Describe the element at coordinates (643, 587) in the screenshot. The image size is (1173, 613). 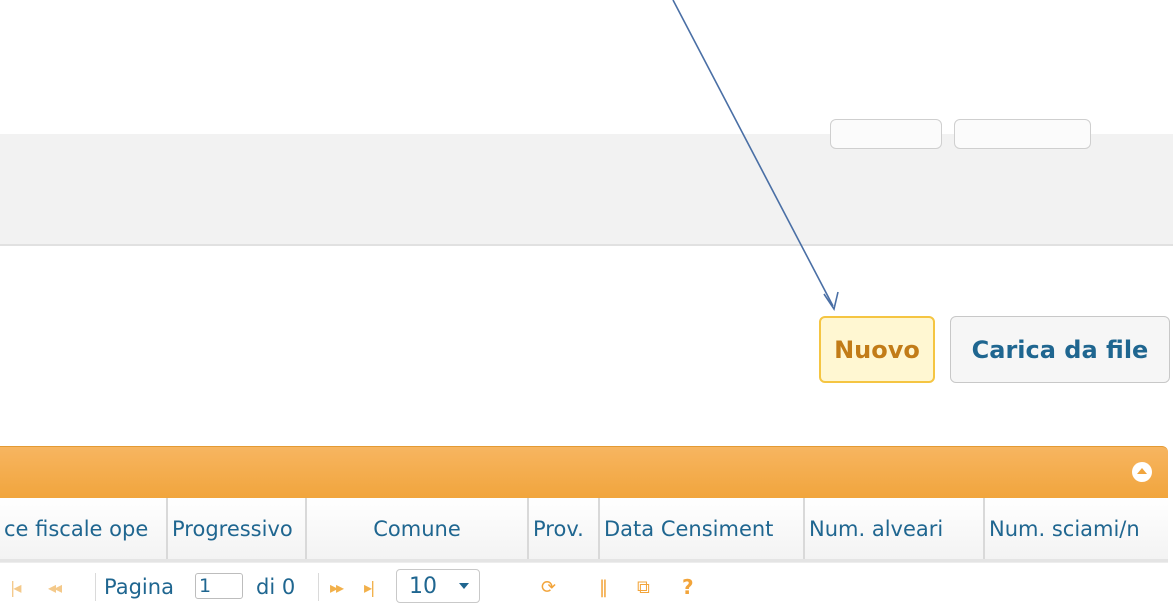
I see `popout-icon: ⧉` at that location.